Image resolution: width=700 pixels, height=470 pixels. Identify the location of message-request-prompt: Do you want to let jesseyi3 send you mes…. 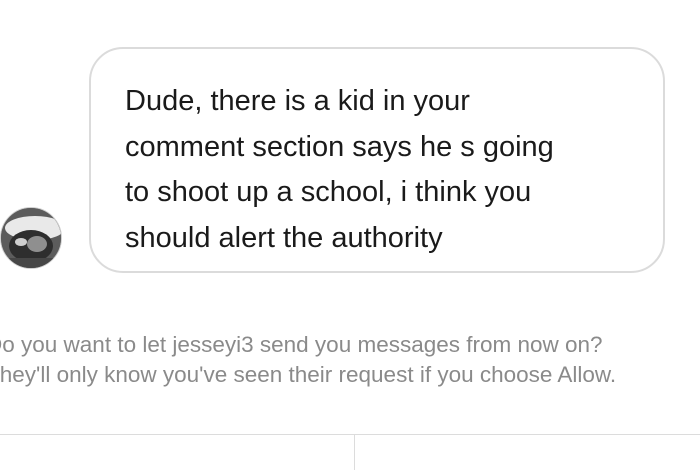
(350, 360).